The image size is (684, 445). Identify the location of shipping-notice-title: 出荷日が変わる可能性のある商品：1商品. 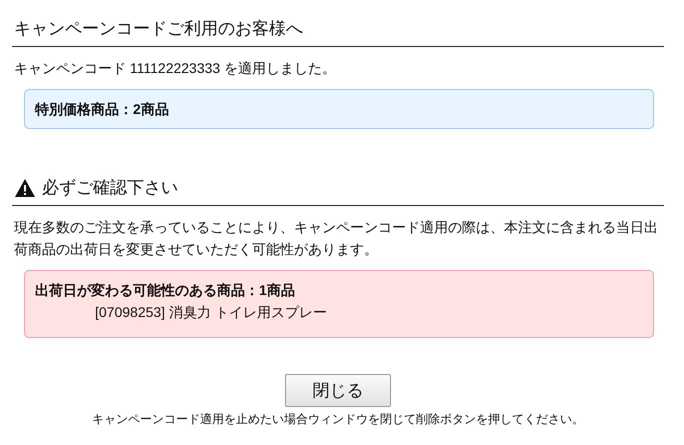
(165, 290).